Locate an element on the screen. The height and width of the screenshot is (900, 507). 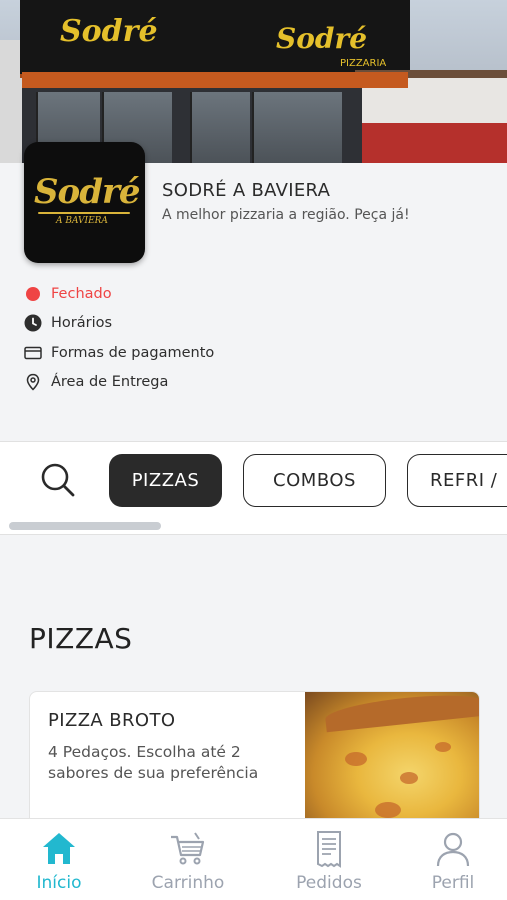
category-bar: PIZZAS COMBOS REFRI / is located at coordinates (253, 488).